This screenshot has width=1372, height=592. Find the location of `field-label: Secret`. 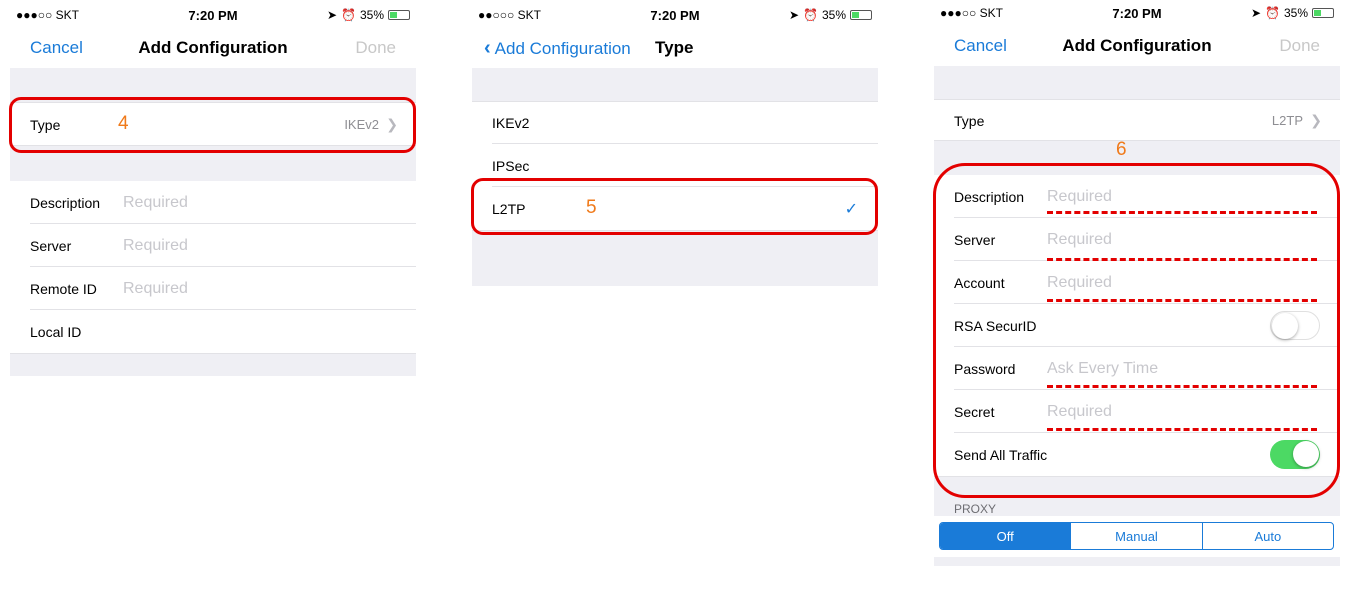

field-label: Secret is located at coordinates (974, 411).